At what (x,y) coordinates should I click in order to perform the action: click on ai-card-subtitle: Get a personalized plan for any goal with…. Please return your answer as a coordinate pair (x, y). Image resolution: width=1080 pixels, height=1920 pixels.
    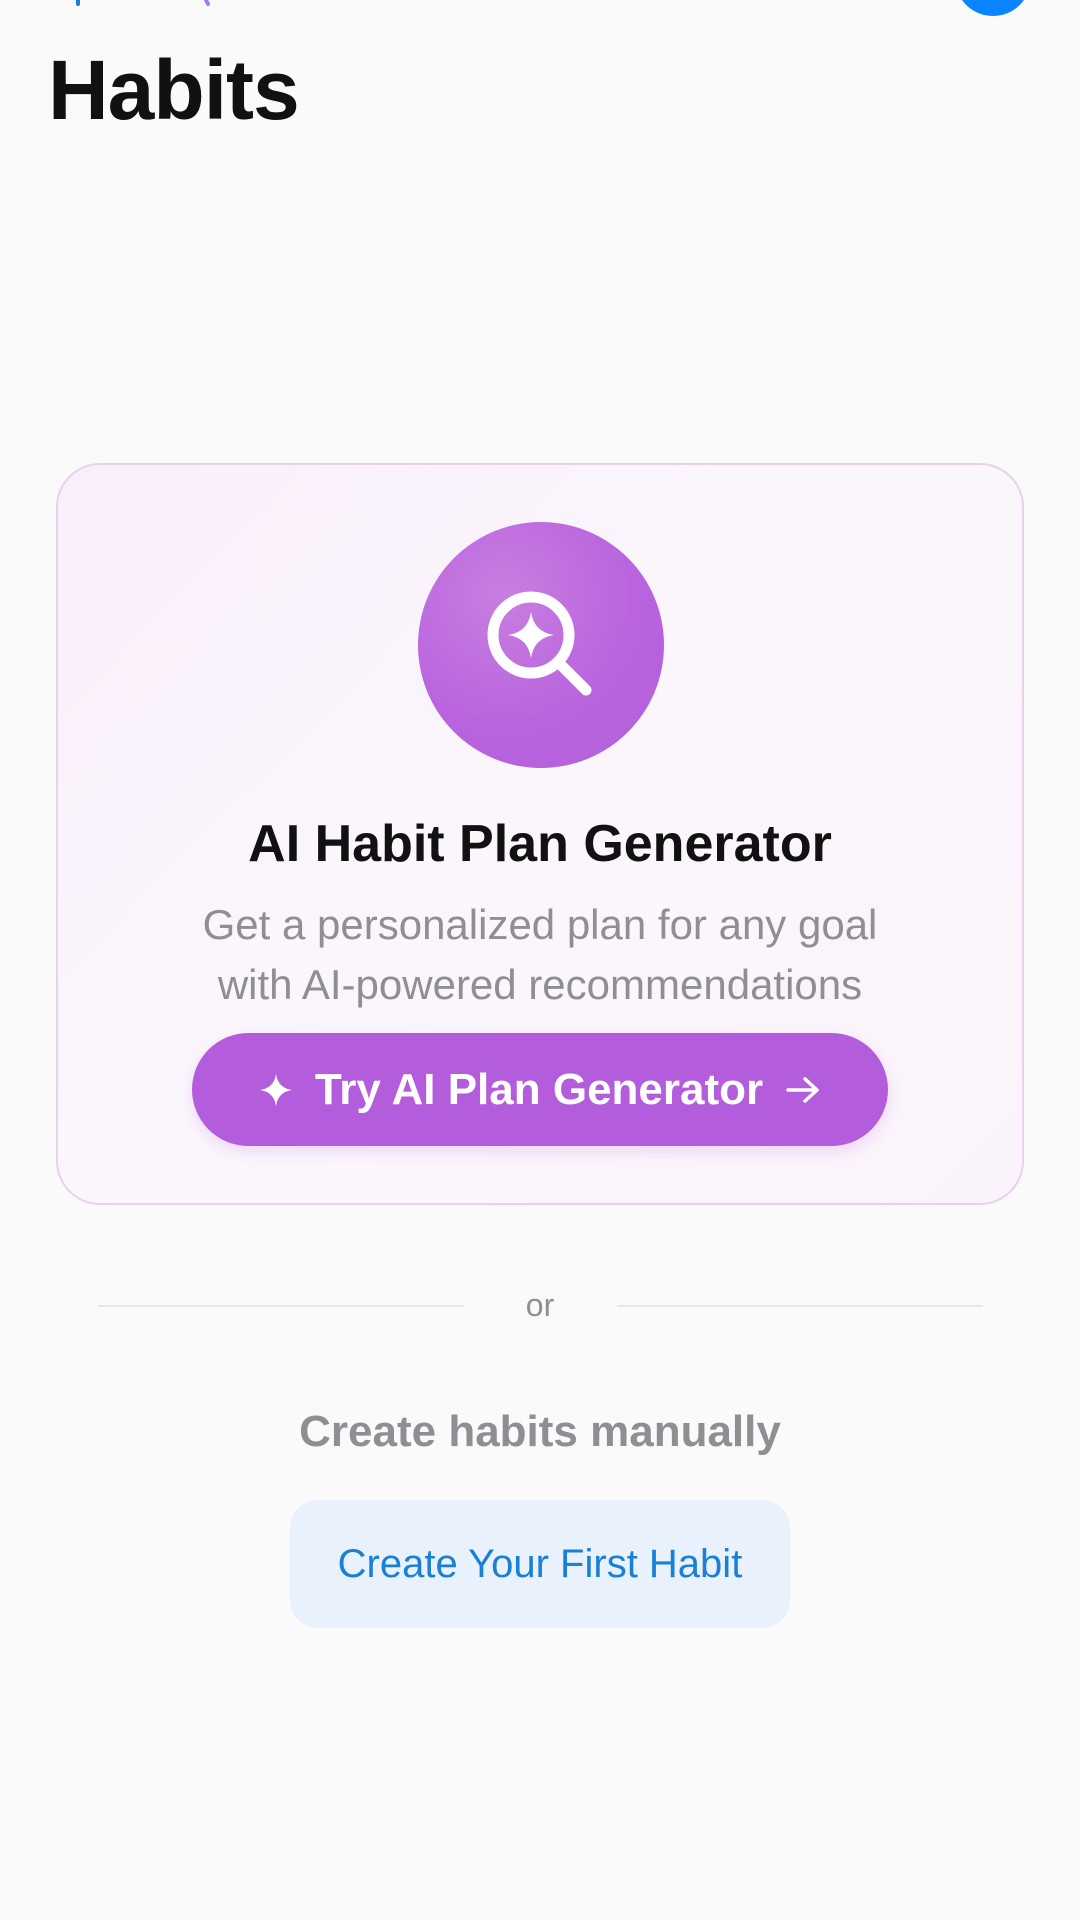
    Looking at the image, I should click on (540, 955).